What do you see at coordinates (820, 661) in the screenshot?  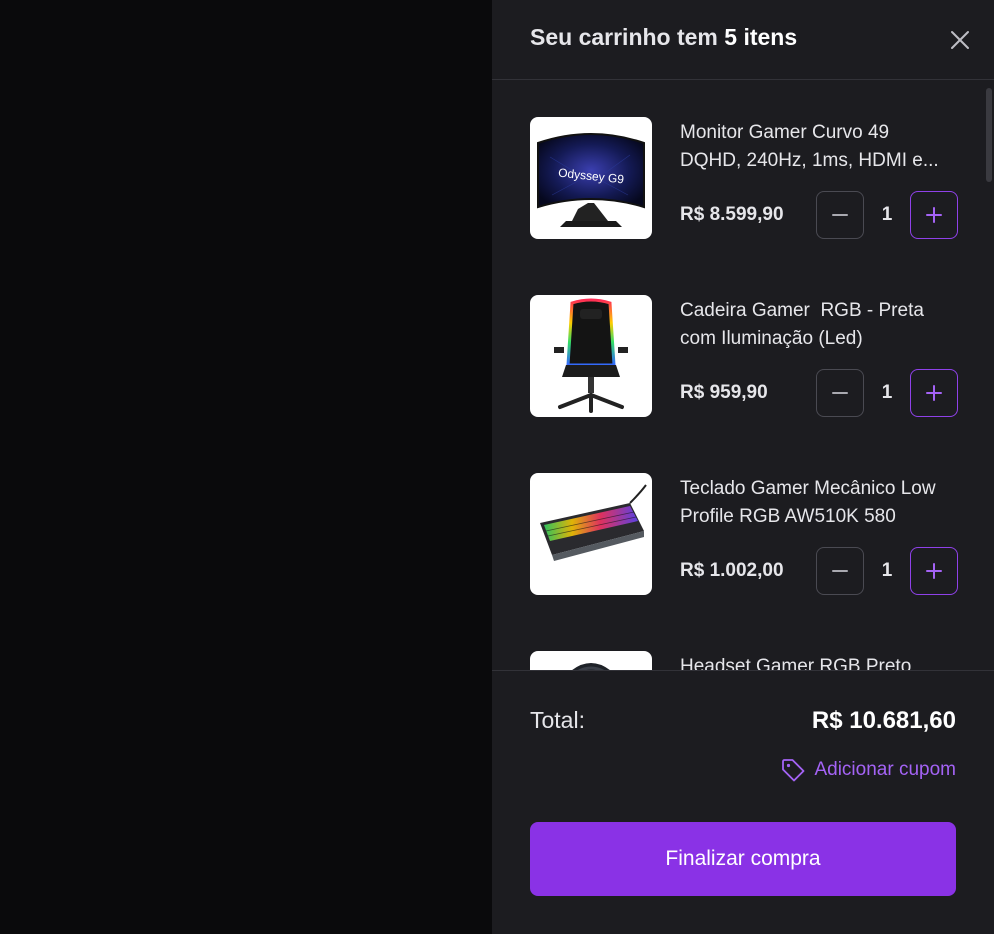 I see `product-name: Headset Gamer RGB Preto` at bounding box center [820, 661].